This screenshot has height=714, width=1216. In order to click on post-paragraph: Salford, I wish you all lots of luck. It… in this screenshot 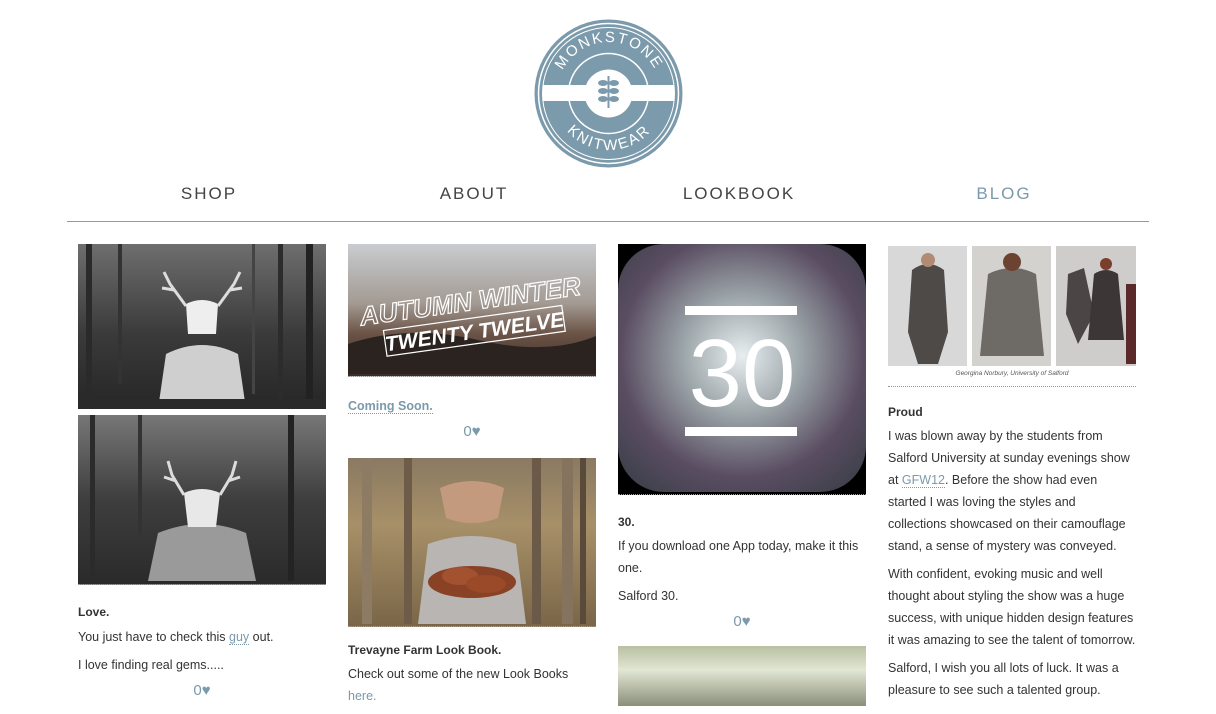, I will do `click(1003, 679)`.